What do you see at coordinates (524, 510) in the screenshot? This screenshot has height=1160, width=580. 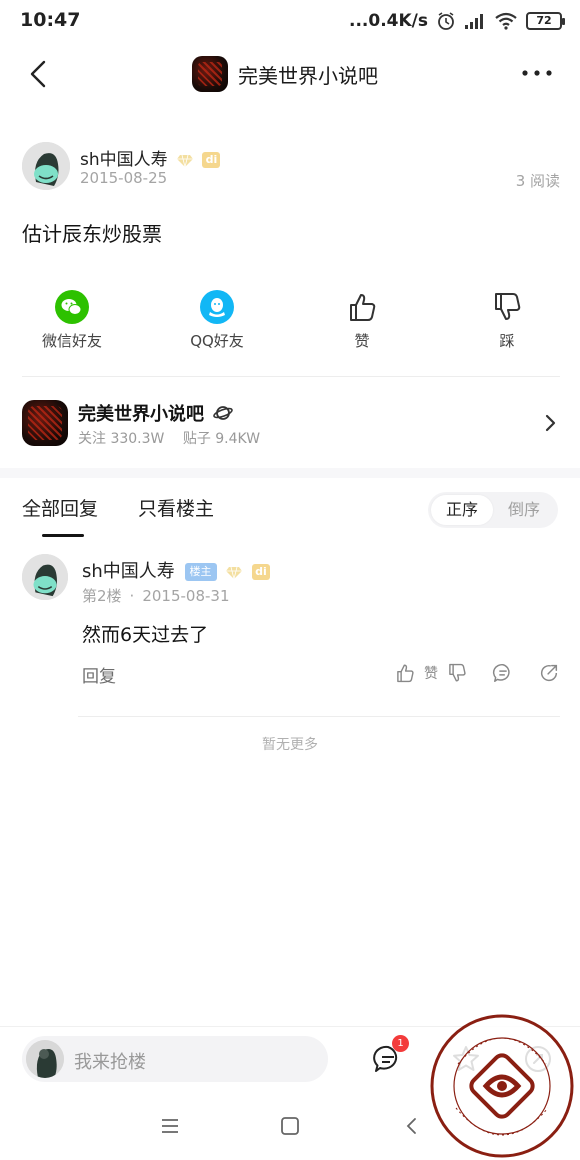 I see `sort-descending-button: 倒序` at bounding box center [524, 510].